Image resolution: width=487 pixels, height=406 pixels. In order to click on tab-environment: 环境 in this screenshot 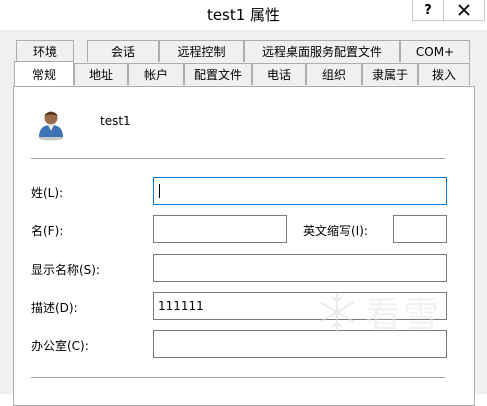, I will do `click(45, 51)`.